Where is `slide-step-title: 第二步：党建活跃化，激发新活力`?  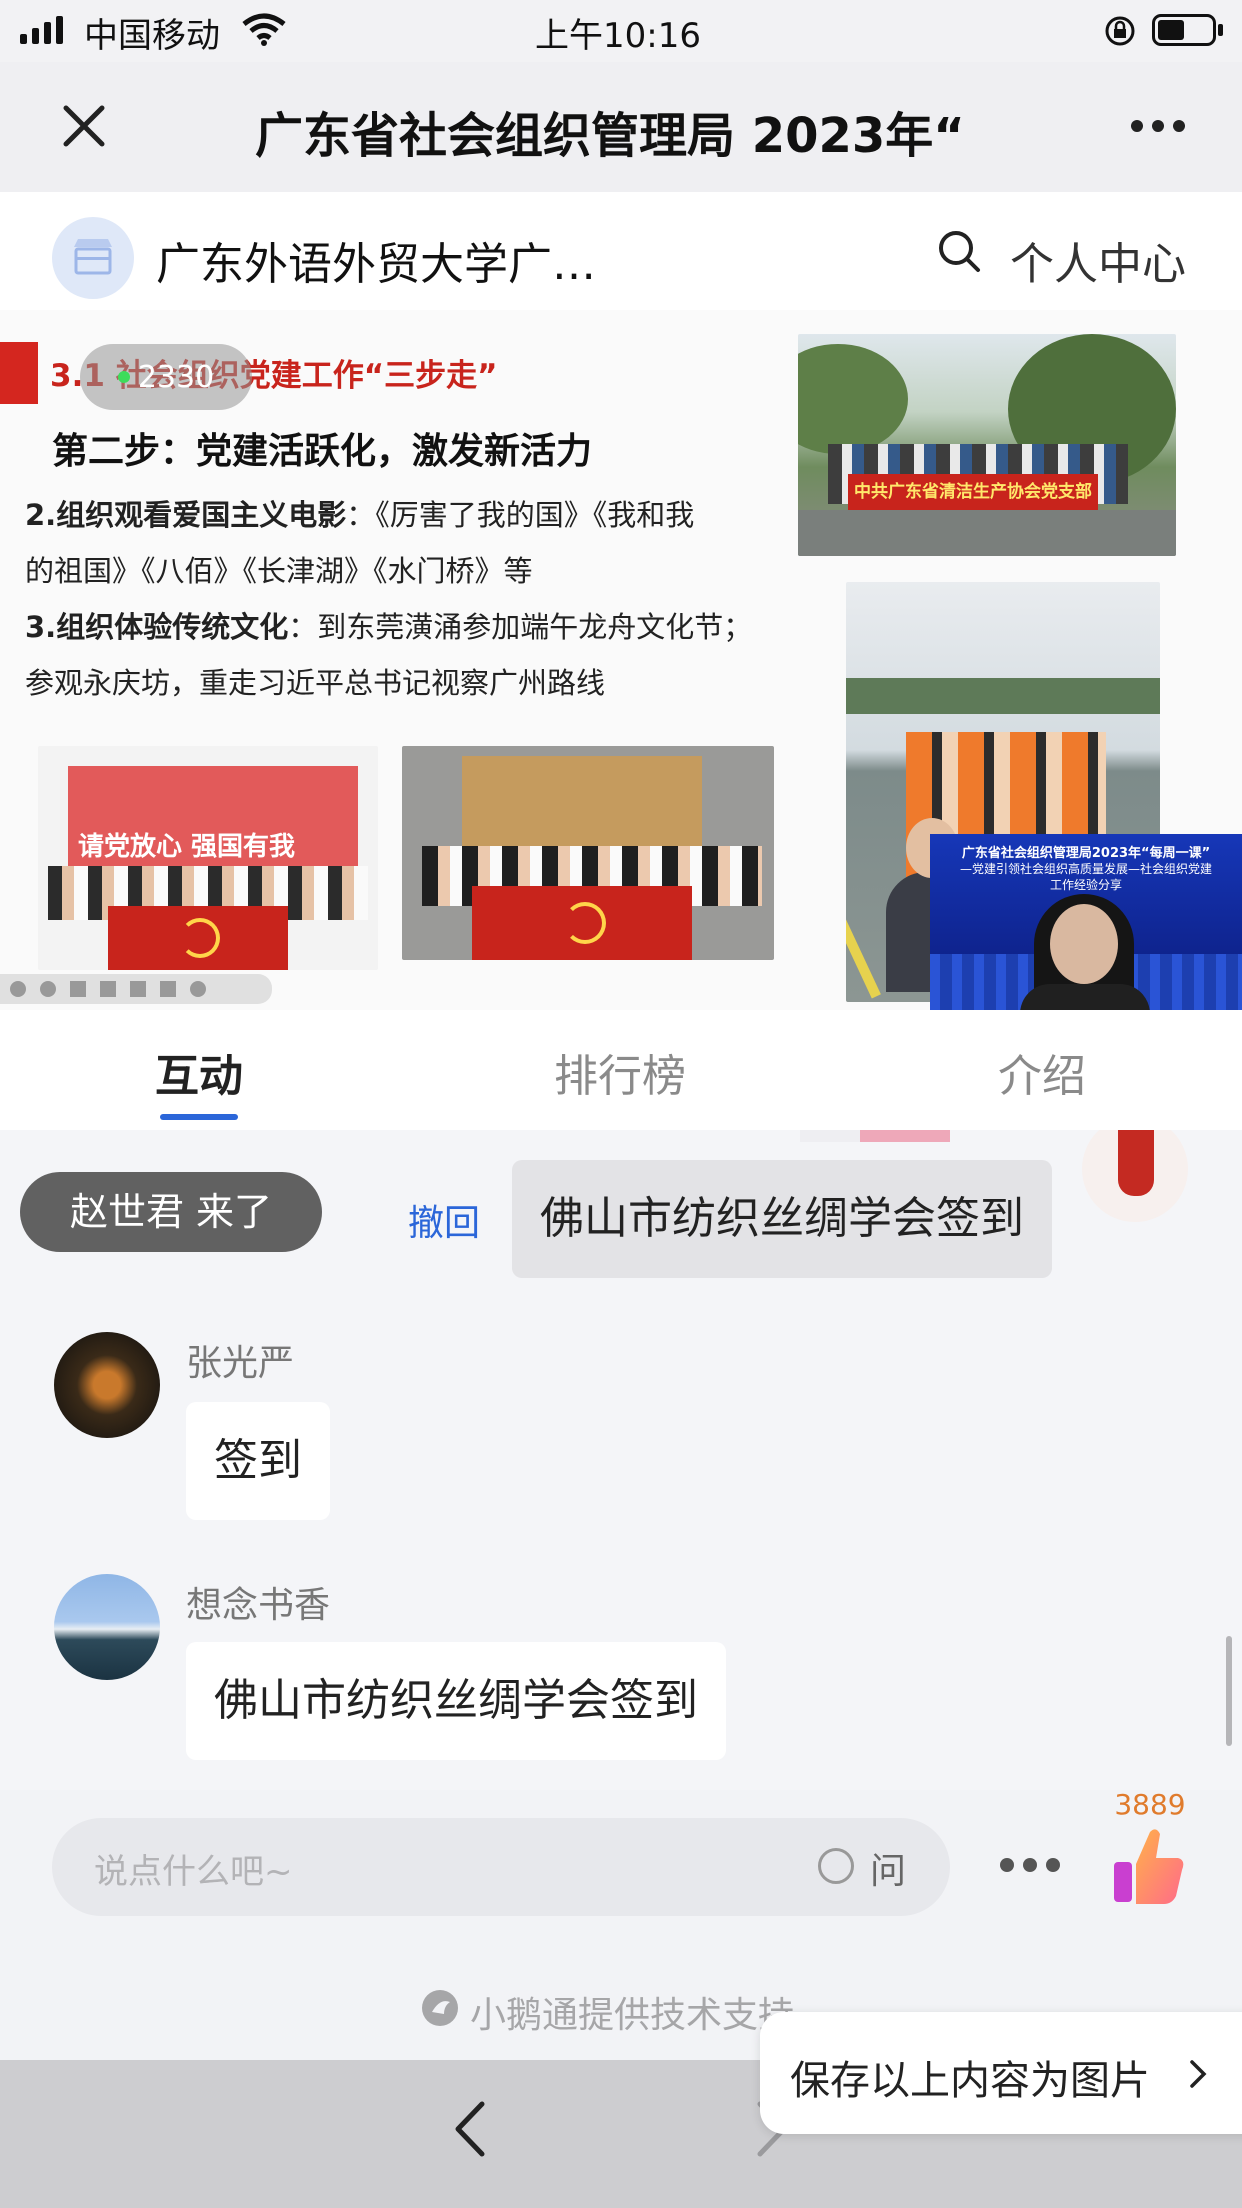
slide-step-title: 第二步：党建活跃化，激发新活力 is located at coordinates (322, 451).